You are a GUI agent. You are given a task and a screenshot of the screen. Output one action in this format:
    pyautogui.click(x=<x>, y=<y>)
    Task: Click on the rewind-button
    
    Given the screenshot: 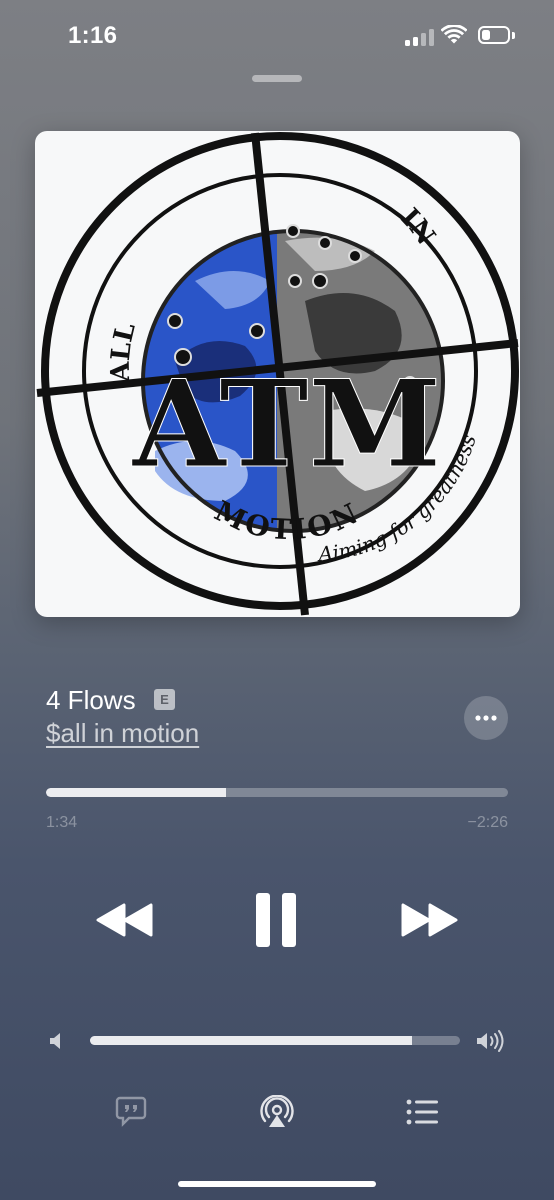 What is the action you would take?
    pyautogui.click(x=125, y=920)
    